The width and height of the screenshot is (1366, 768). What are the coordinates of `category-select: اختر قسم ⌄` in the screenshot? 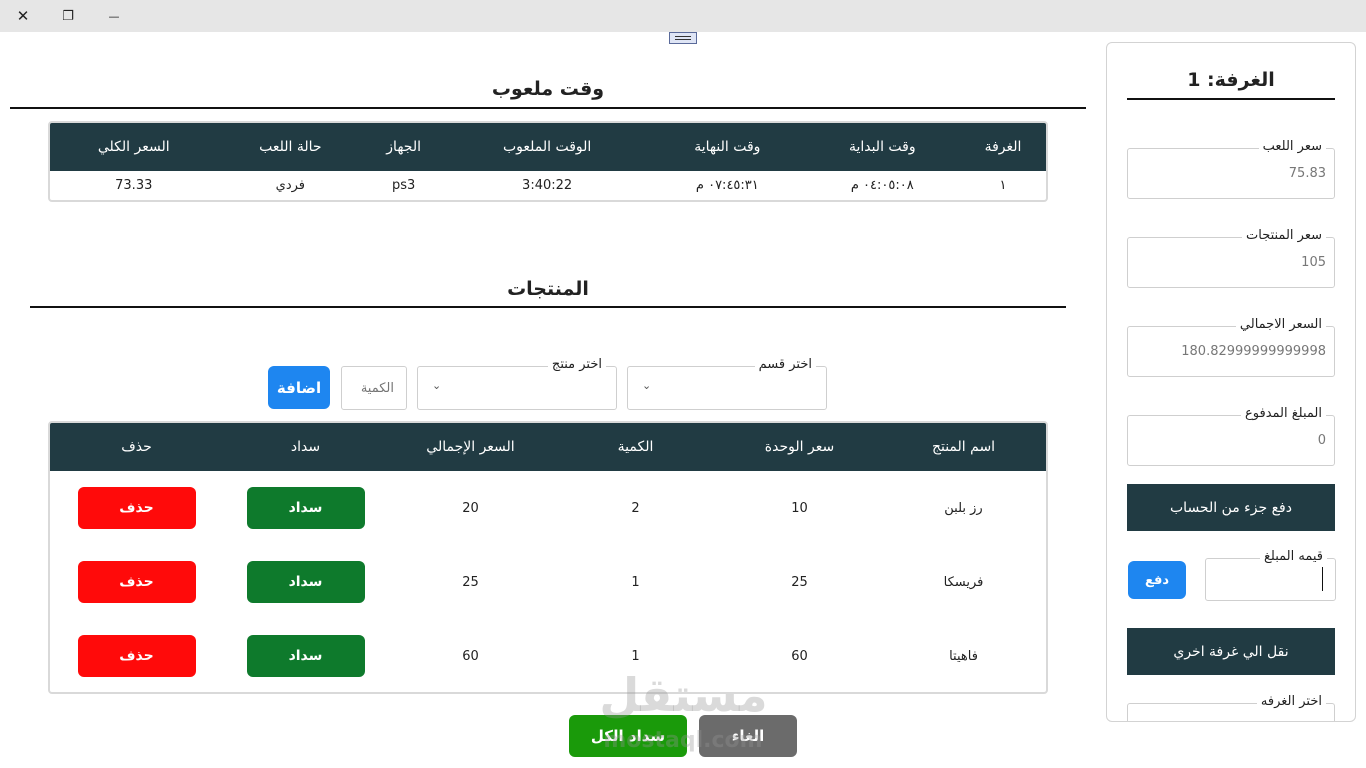 It's located at (727, 383).